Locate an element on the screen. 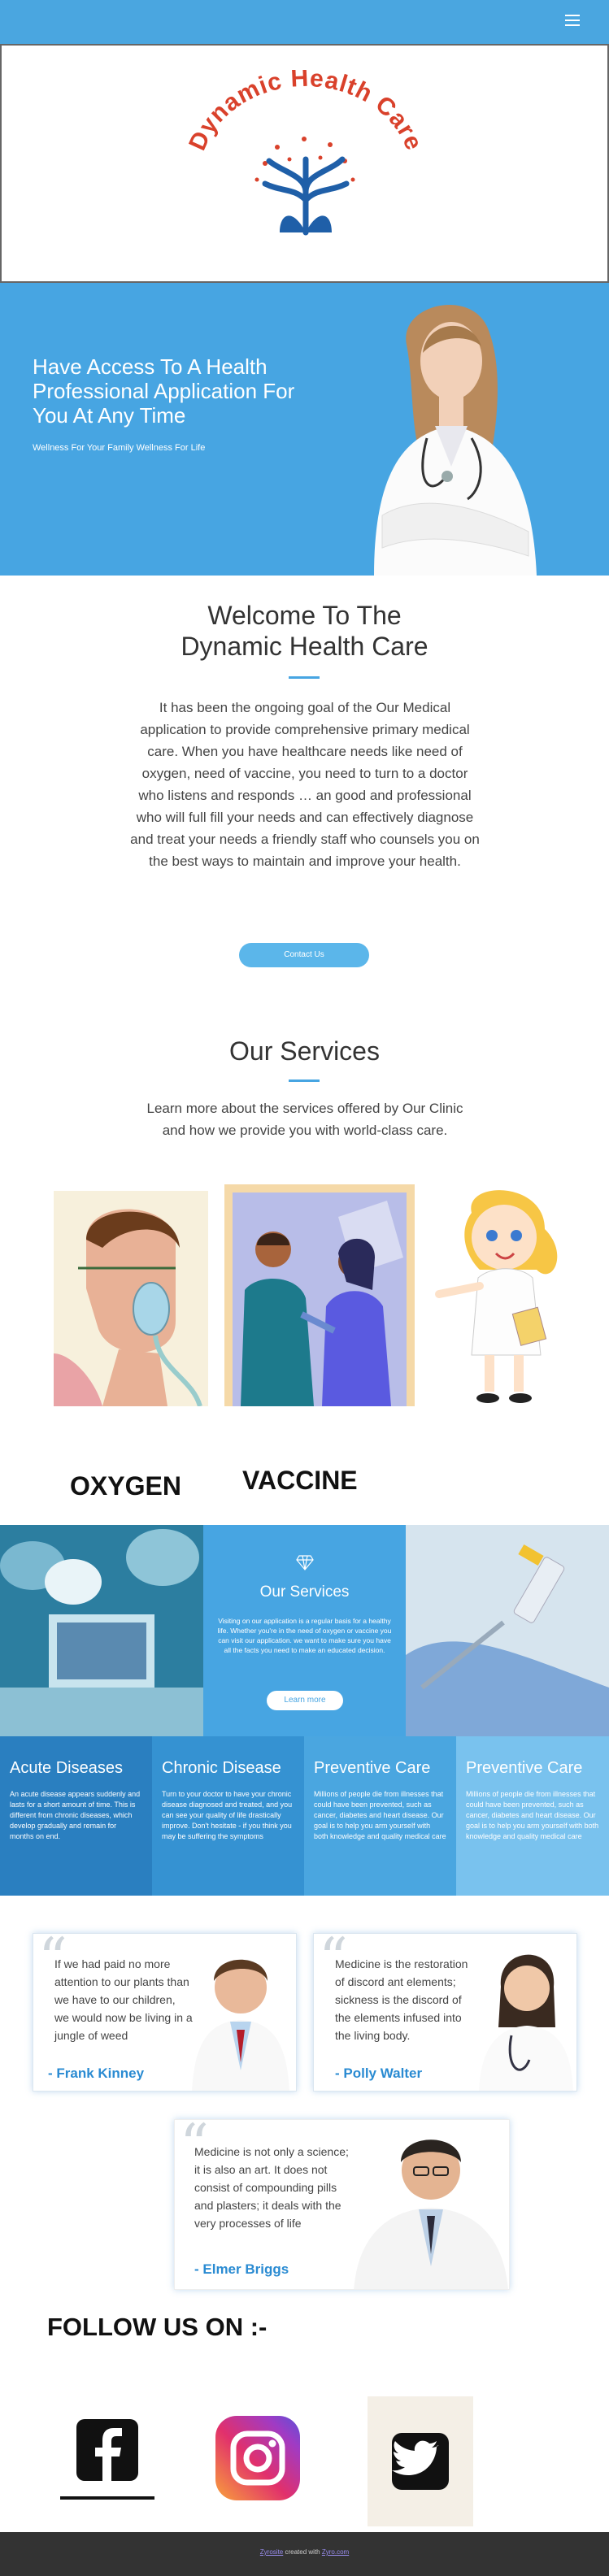 The image size is (609, 2576). logo-banner: Dynamic Health Care is located at coordinates (304, 163).